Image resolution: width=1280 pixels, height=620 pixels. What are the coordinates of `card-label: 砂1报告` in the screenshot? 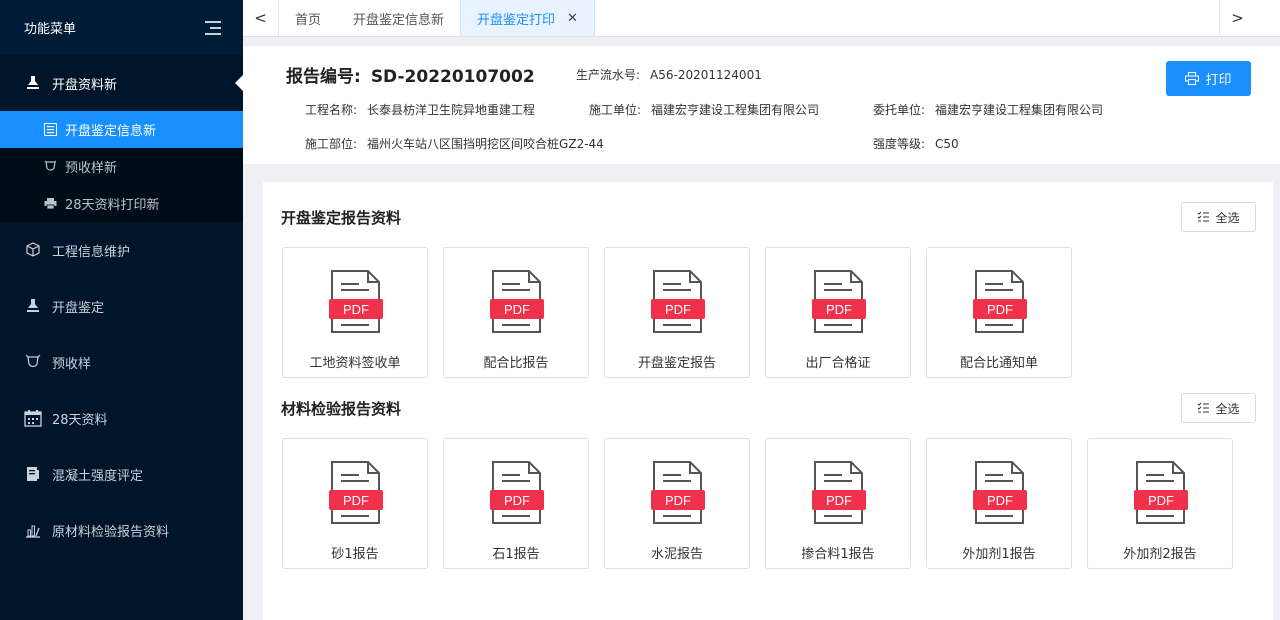 It's located at (355, 554).